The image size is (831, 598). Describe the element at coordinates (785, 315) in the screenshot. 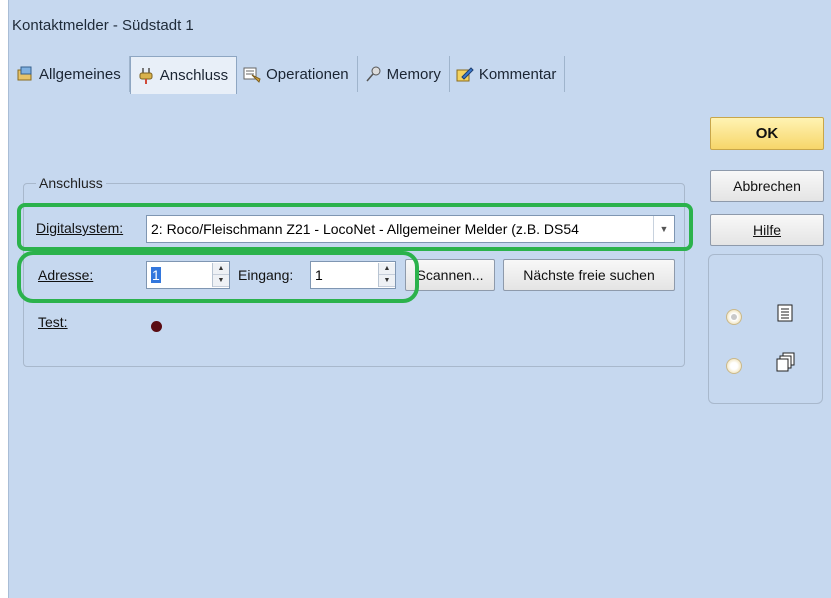

I see `list-view-icon` at that location.